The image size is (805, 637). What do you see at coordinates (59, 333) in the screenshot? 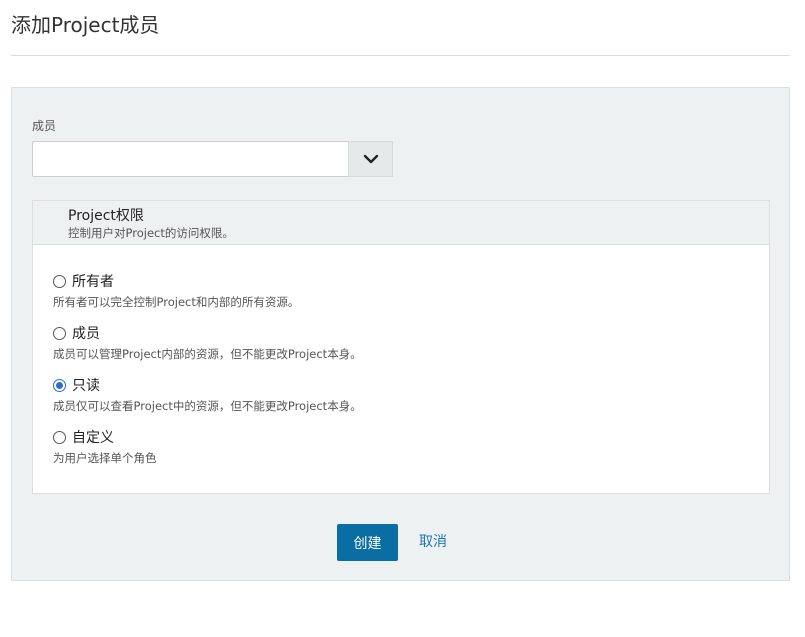
I see `radio-member` at bounding box center [59, 333].